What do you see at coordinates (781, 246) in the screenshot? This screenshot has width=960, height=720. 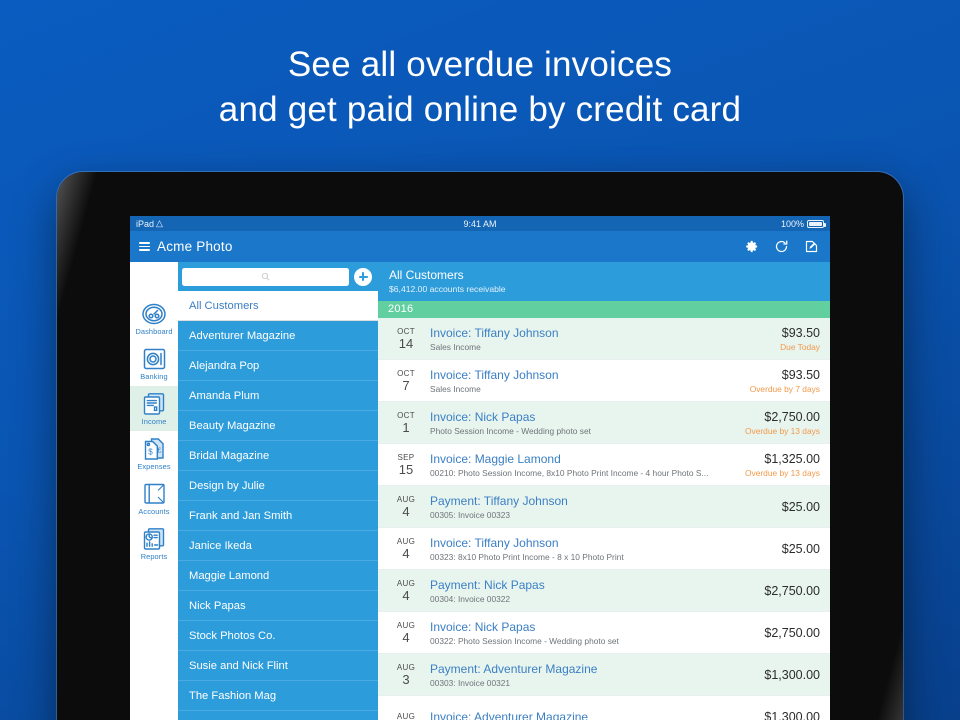 I see `refresh-icon` at bounding box center [781, 246].